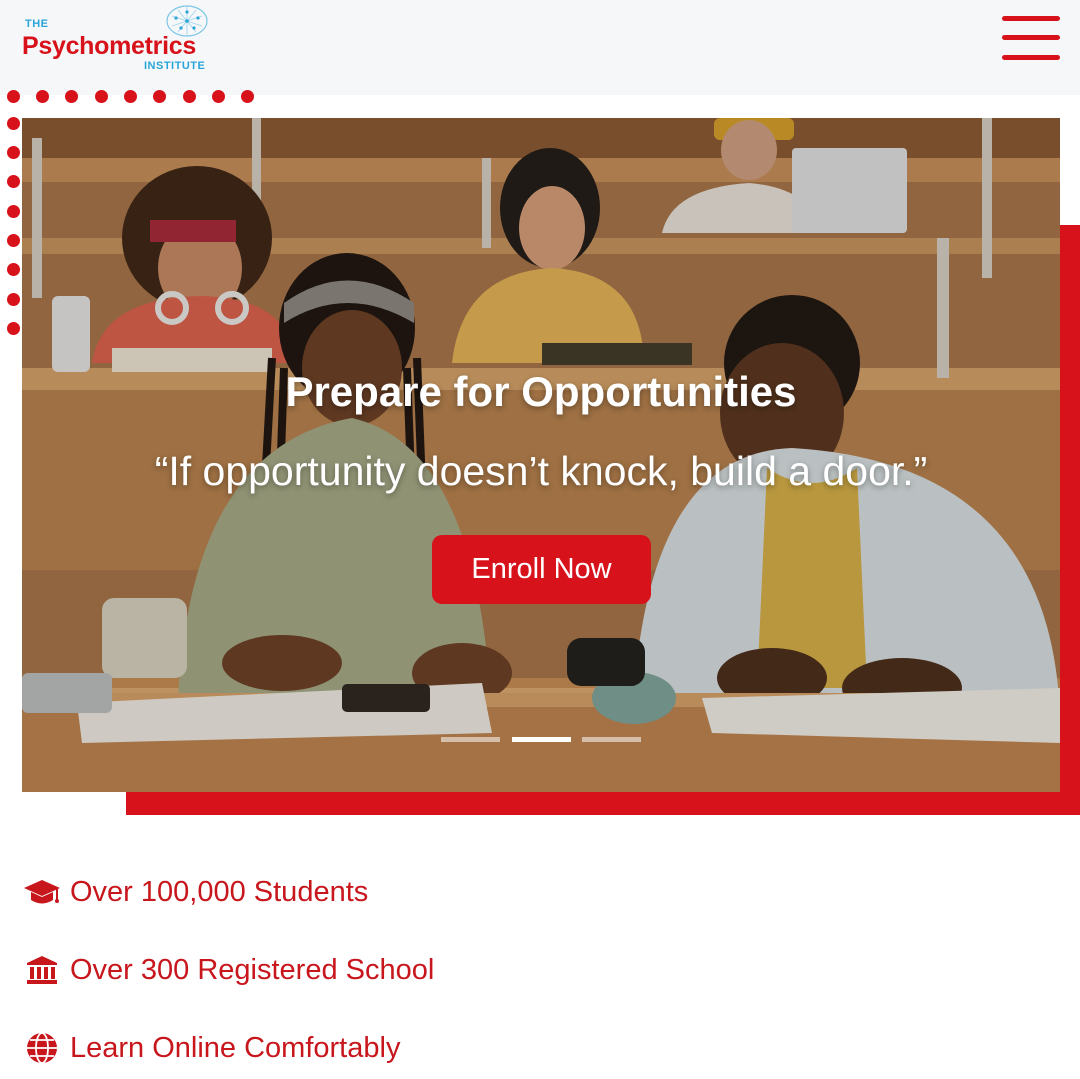 This screenshot has height=1079, width=1080. What do you see at coordinates (109, 46) in the screenshot?
I see `logo-name-text: Psychometrics` at bounding box center [109, 46].